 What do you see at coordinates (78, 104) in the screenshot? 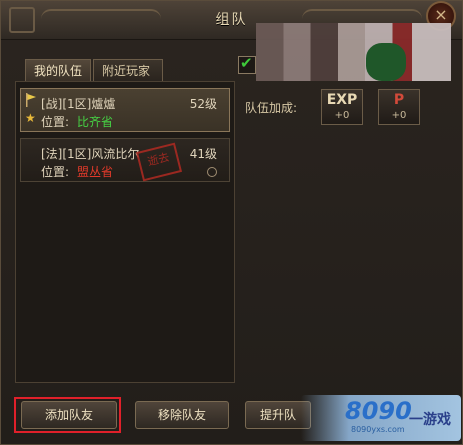
I see `member-name: [战][1区]爐爐` at bounding box center [78, 104].